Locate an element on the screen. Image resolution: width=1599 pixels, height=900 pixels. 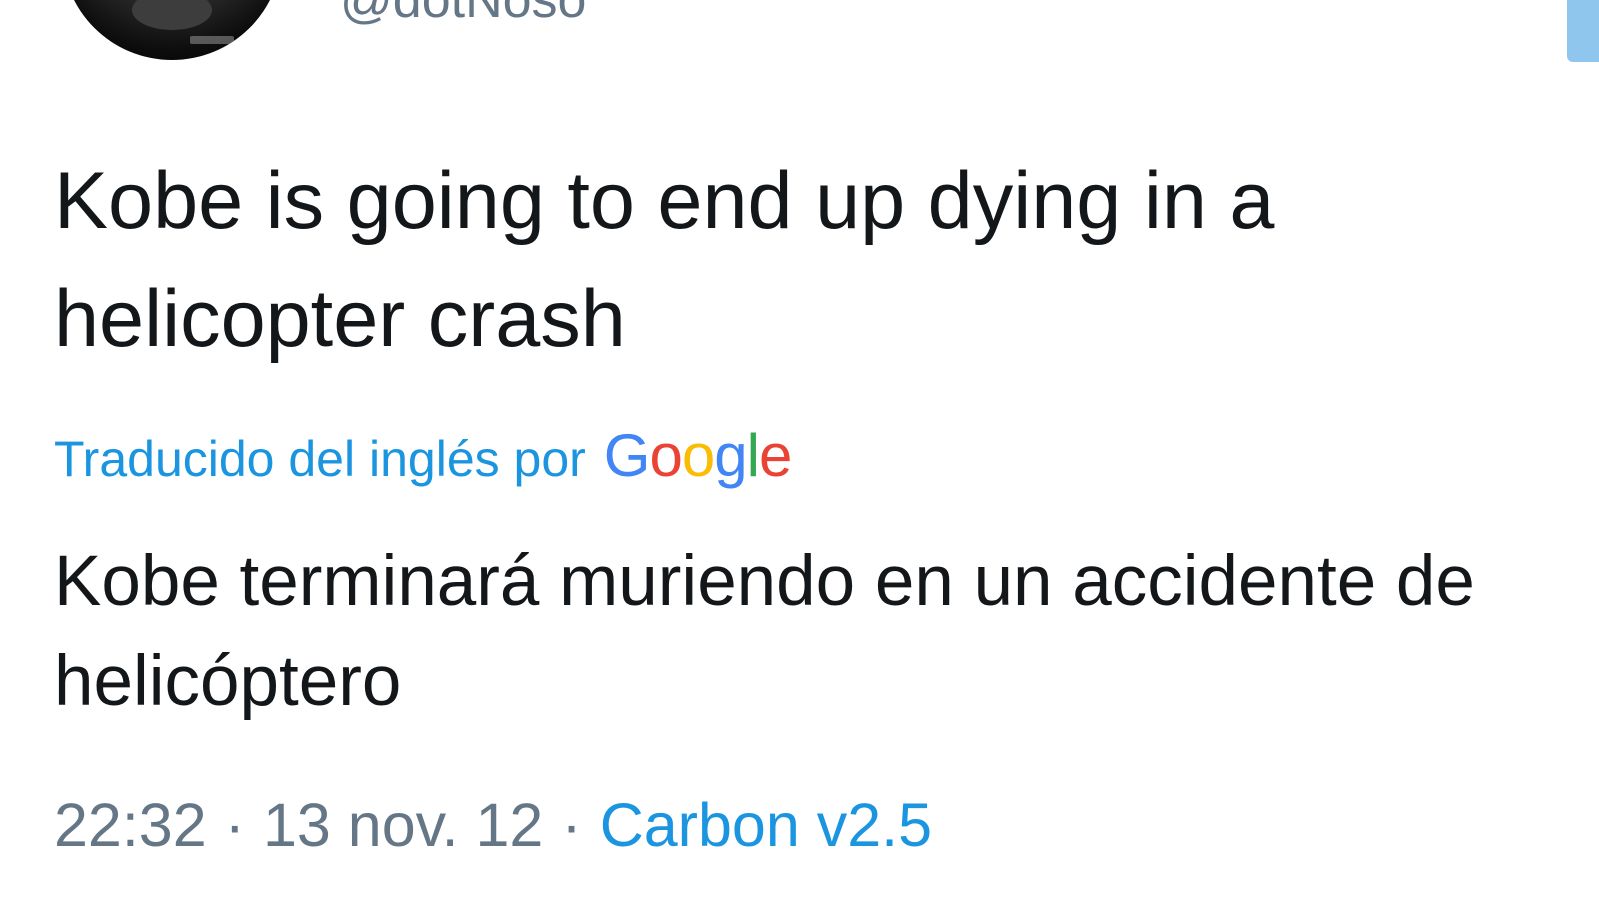
author-handle: @dotNoso is located at coordinates (463, 15).